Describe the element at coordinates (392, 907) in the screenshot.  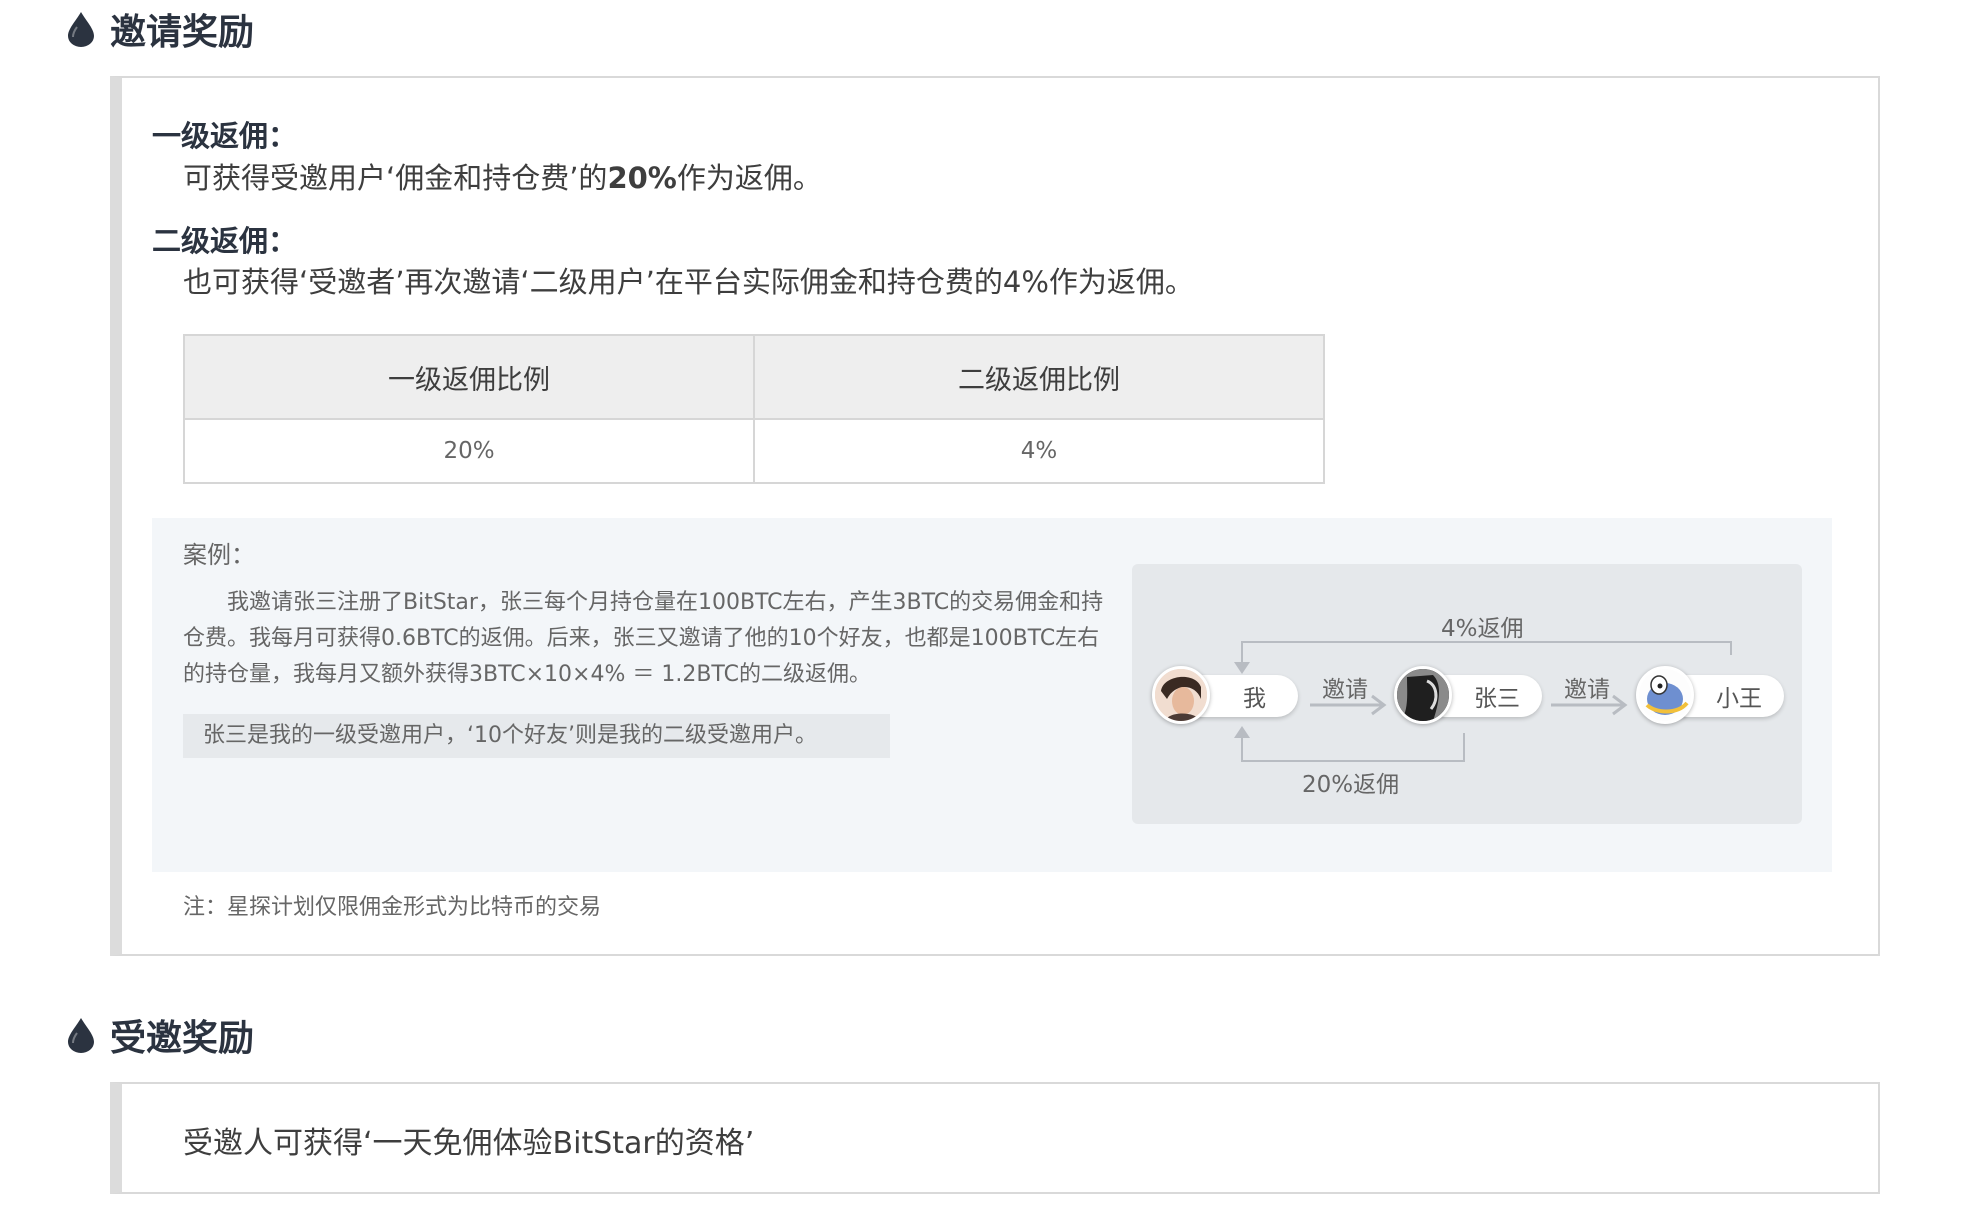
I see `note-text: 注：星探计划仅限佣金形式为比特币的交易` at that location.